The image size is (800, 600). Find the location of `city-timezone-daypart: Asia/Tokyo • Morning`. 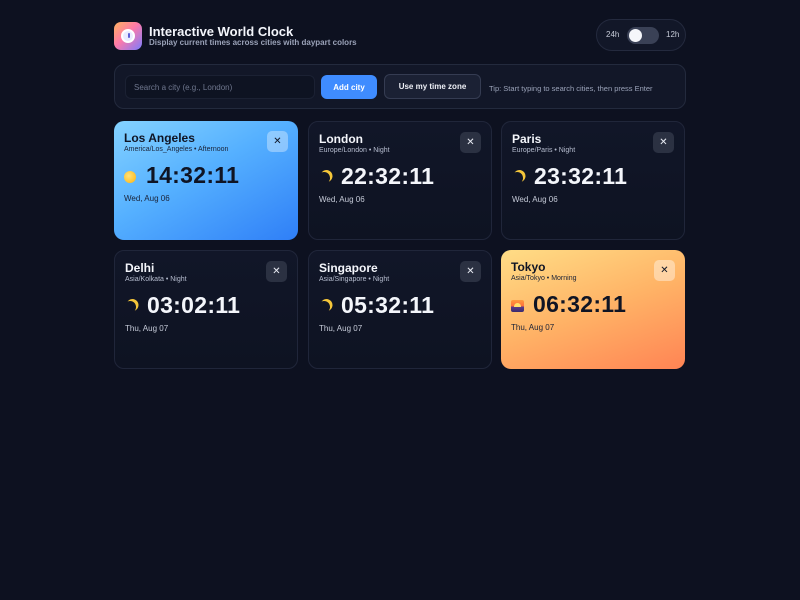

city-timezone-daypart: Asia/Tokyo • Morning is located at coordinates (544, 278).